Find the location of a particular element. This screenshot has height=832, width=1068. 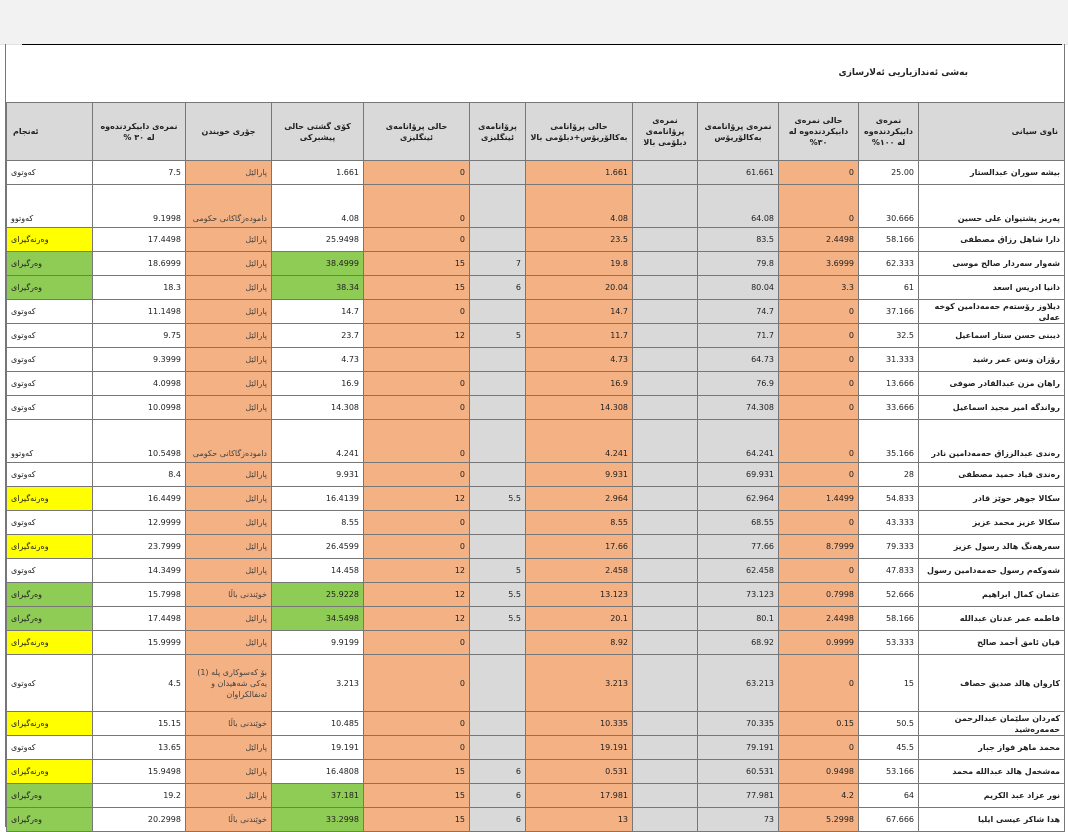

cell-name: دانیا ادریس اسعد is located at coordinates (991, 287).